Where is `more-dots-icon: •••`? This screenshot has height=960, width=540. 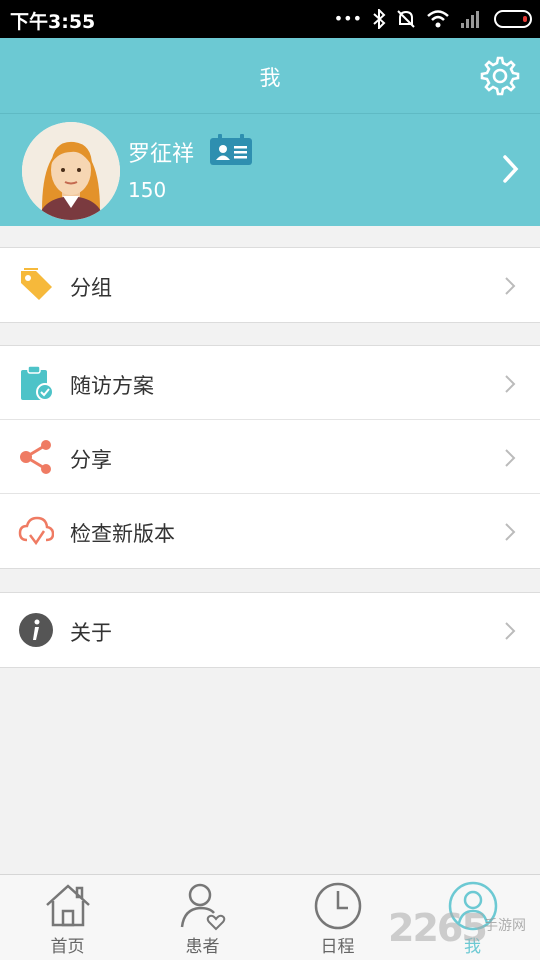
more-dots-icon: ••• is located at coordinates (347, 18).